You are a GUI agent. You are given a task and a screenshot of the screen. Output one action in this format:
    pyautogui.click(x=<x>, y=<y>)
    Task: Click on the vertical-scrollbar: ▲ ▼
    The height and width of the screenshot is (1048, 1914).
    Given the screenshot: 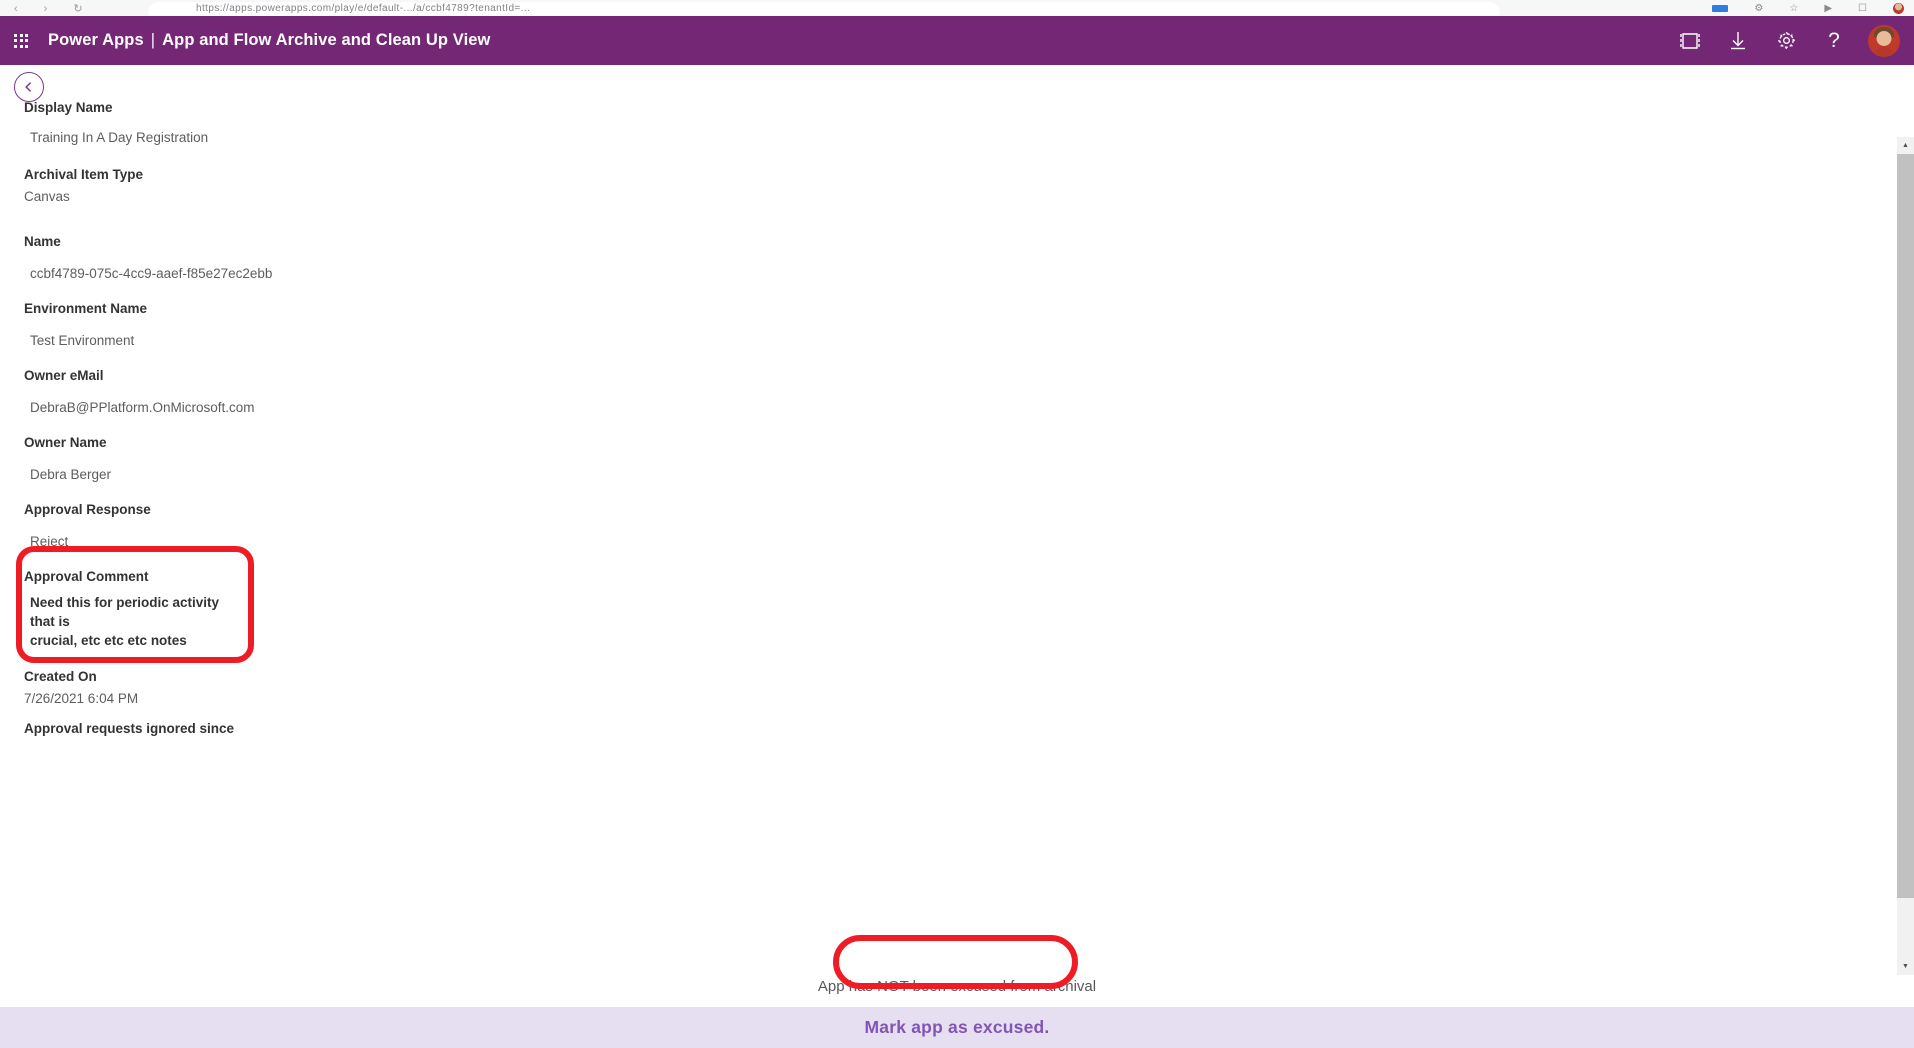 What is the action you would take?
    pyautogui.click(x=1905, y=556)
    